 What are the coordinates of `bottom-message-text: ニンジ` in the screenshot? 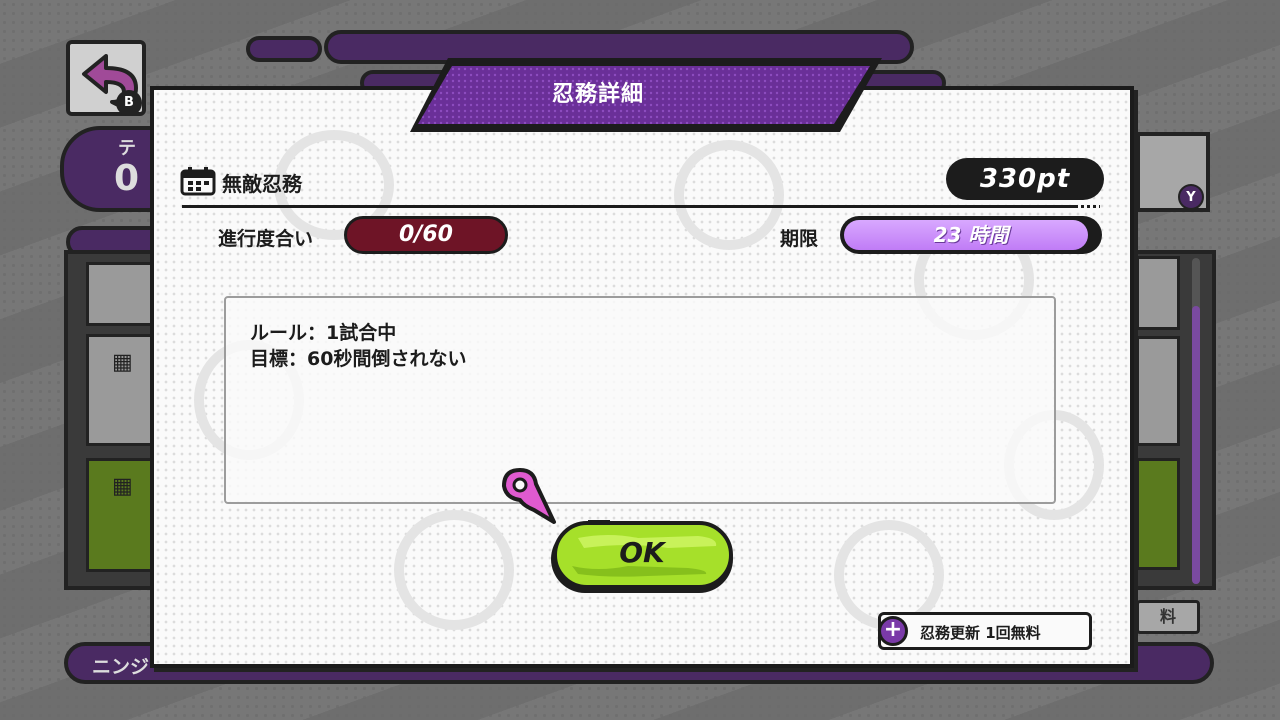 It's located at (121, 667).